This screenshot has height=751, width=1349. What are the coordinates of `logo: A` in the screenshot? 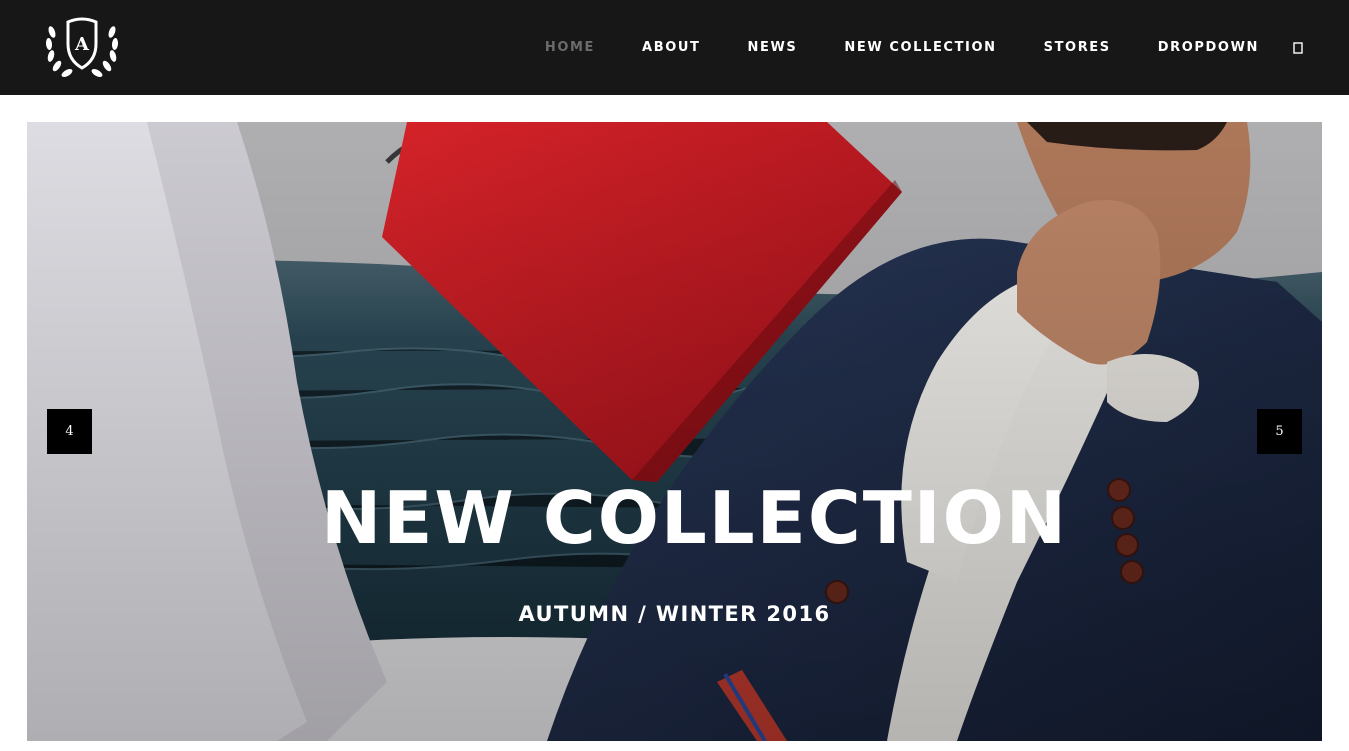 It's located at (82, 47).